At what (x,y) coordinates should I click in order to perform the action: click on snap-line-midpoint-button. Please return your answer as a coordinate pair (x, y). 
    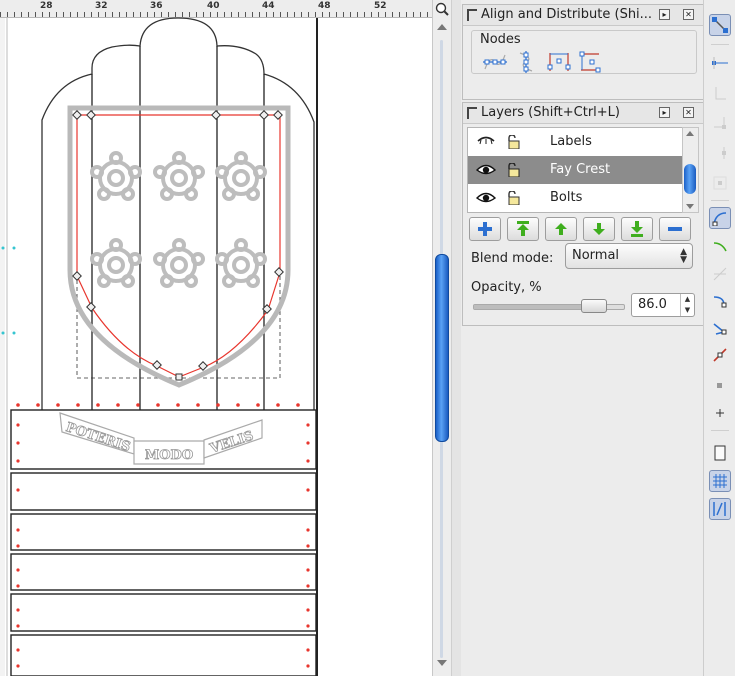
    Looking at the image, I should click on (720, 355).